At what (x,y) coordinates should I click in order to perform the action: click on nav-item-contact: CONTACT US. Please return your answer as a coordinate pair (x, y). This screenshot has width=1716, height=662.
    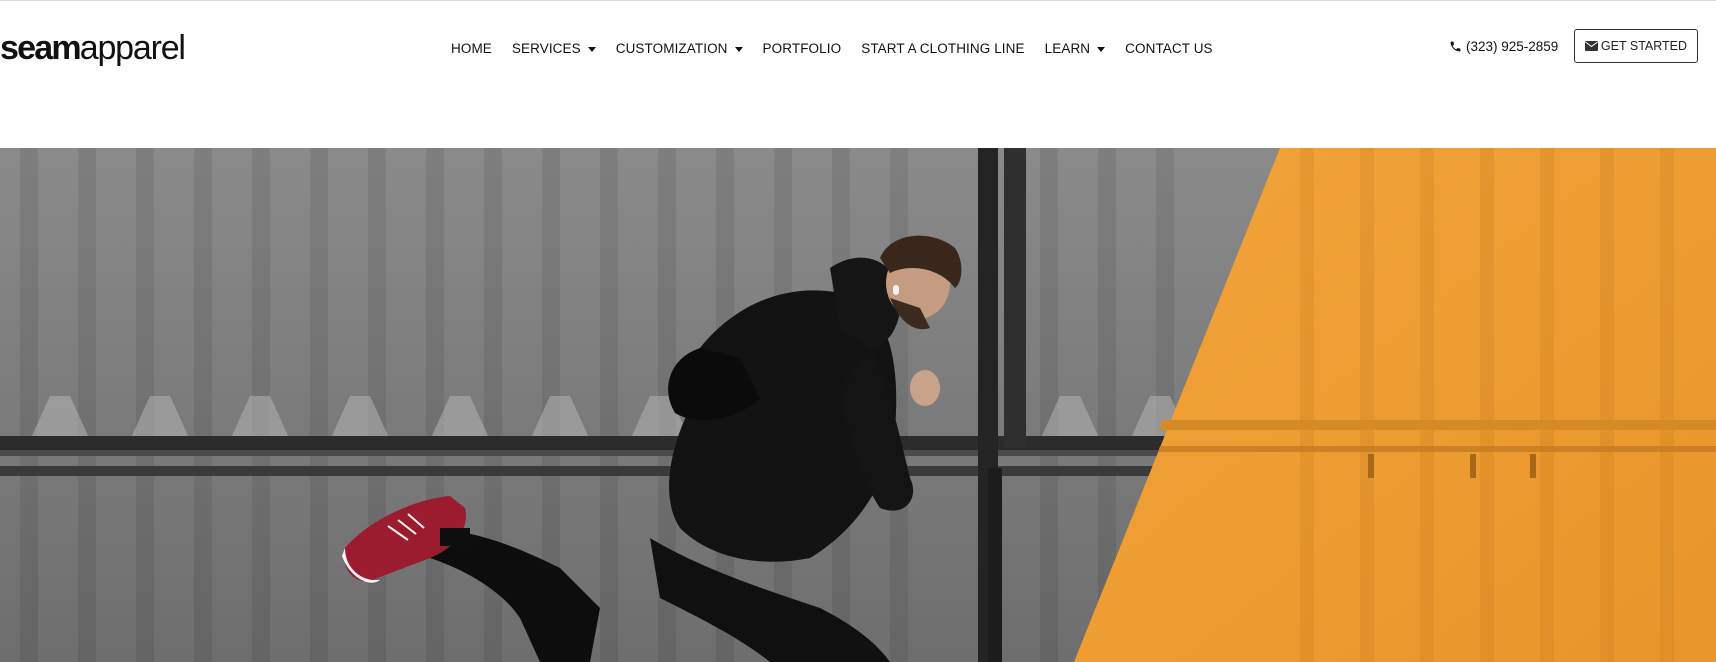
    Looking at the image, I should click on (1169, 48).